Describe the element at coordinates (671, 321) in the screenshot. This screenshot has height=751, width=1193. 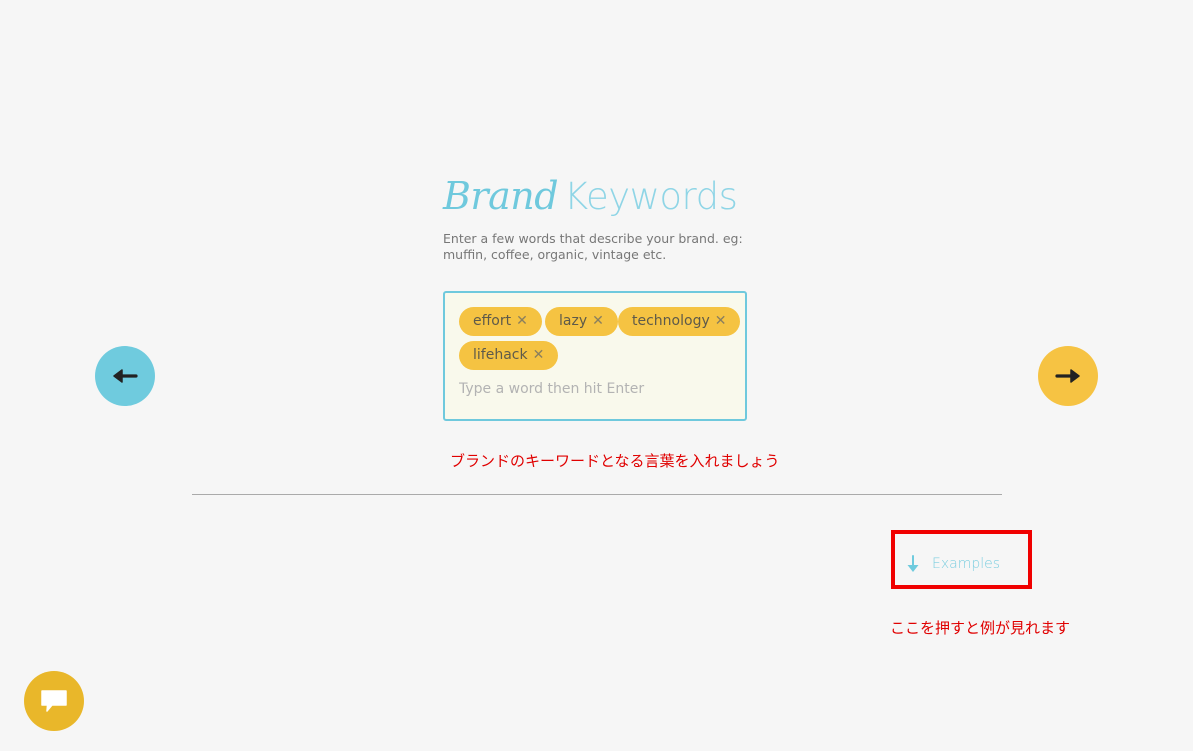
I see `keyword-tag-label: technology` at that location.